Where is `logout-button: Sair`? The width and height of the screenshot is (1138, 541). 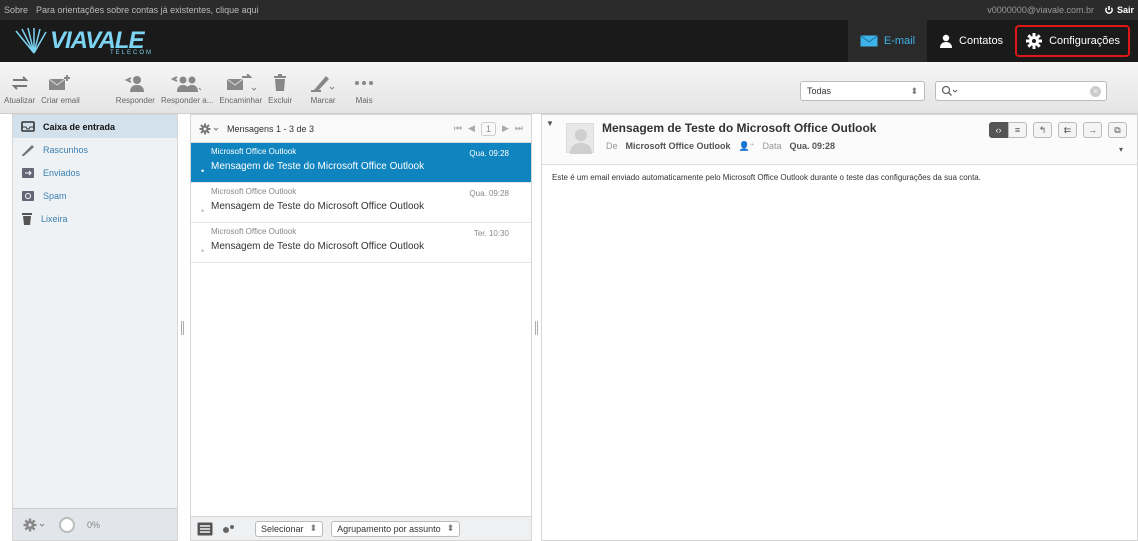 logout-button: Sair is located at coordinates (1119, 10).